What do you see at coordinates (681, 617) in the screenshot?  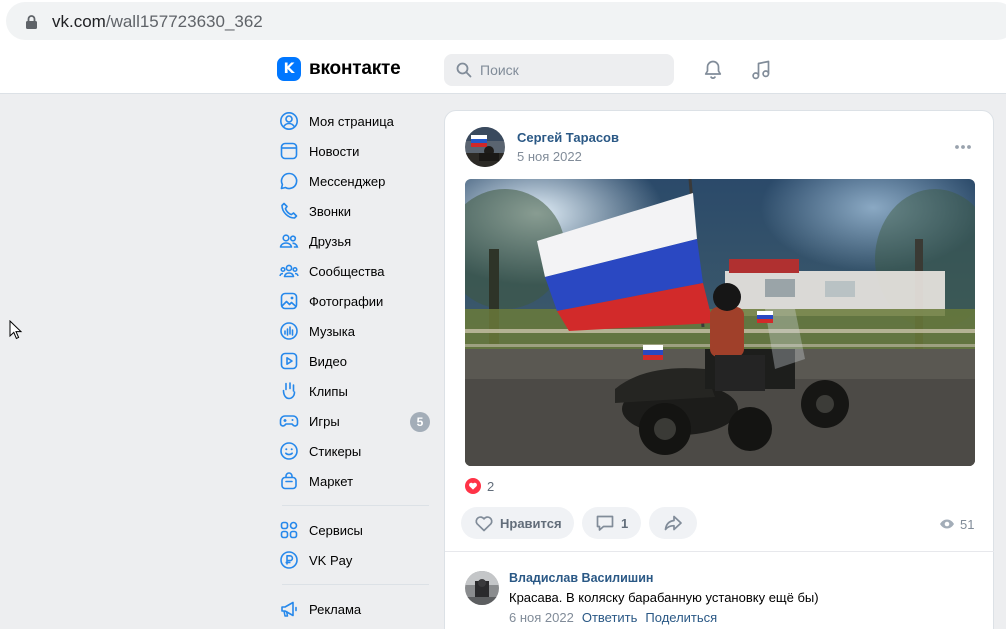 I see `share-link: Поделиться` at bounding box center [681, 617].